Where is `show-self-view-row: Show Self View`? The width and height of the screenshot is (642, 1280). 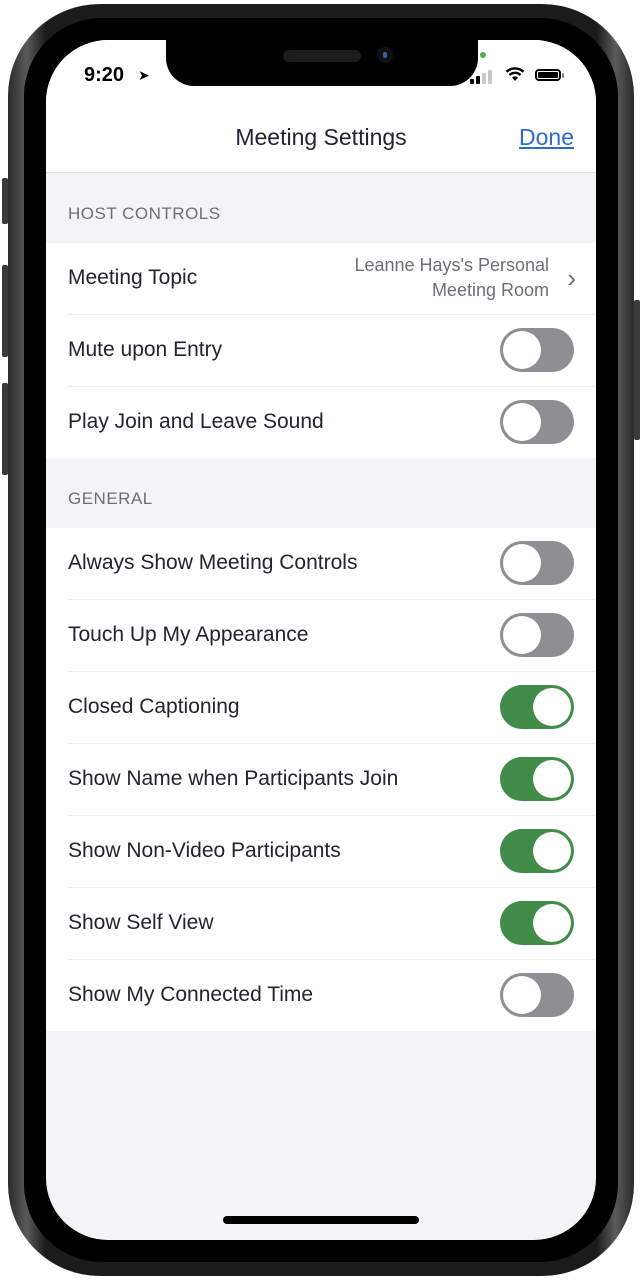
show-self-view-row: Show Self View is located at coordinates (332, 924).